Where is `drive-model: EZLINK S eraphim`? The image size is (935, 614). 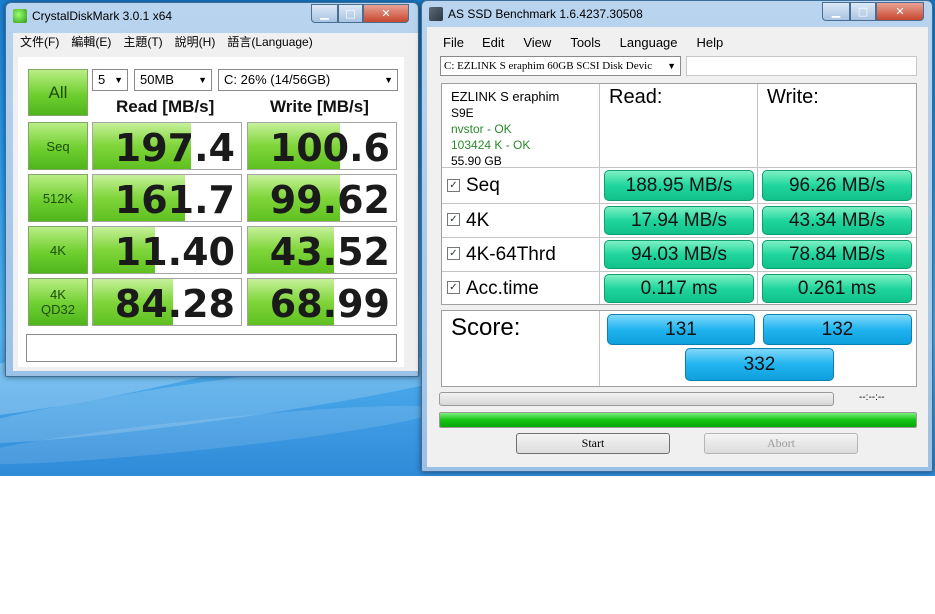 drive-model: EZLINK S eraphim is located at coordinates (505, 96).